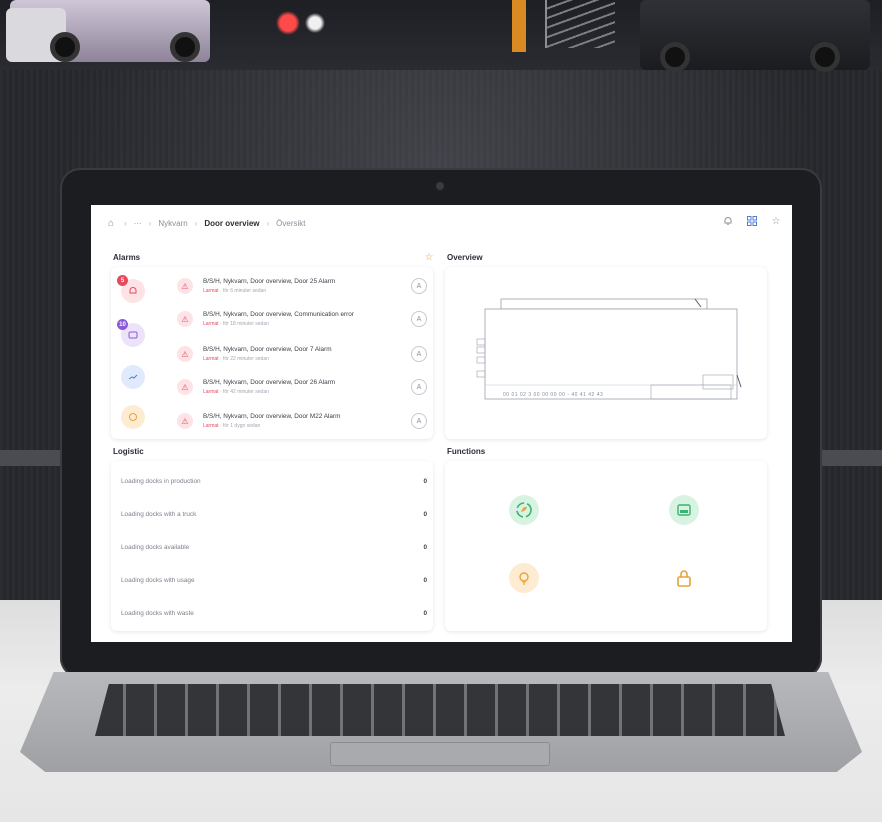 The width and height of the screenshot is (882, 822). I want to click on trackpad, so click(440, 754).